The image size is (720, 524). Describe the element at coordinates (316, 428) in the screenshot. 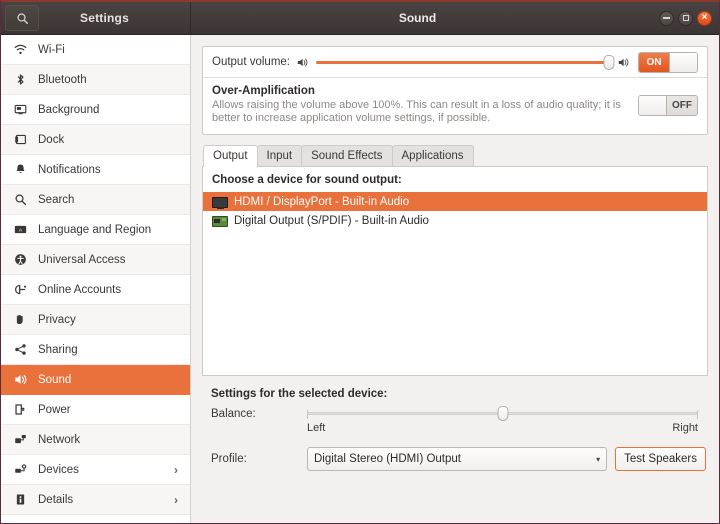

I see `balance-left-label: Left` at that location.